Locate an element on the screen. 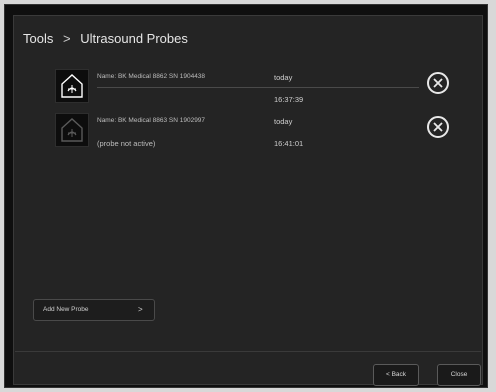 This screenshot has height=392, width=496. back-button: < Back is located at coordinates (396, 375).